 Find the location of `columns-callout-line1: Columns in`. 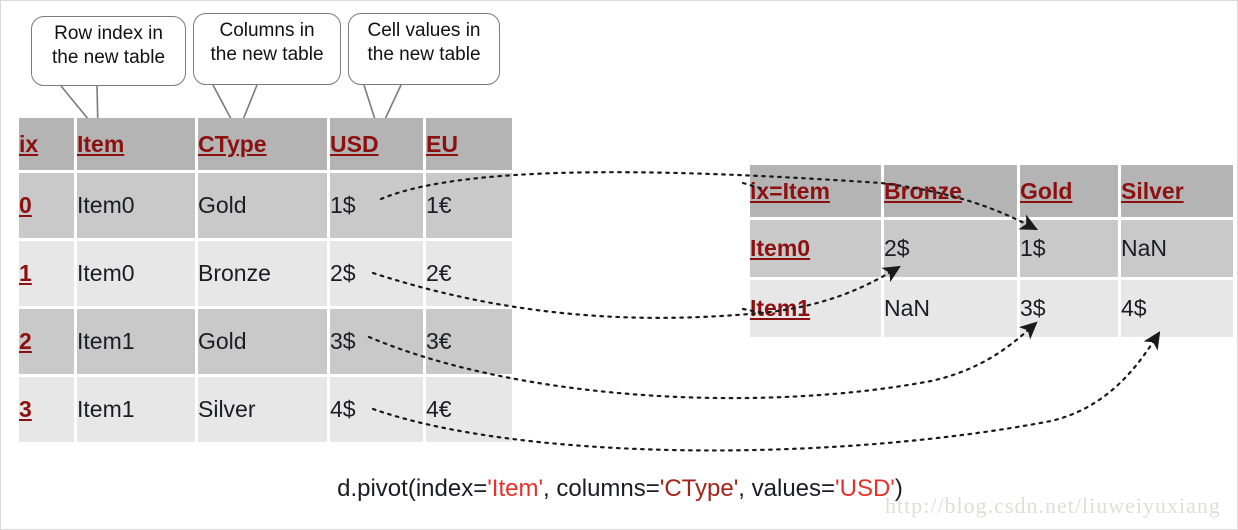

columns-callout-line1: Columns in is located at coordinates (267, 30).